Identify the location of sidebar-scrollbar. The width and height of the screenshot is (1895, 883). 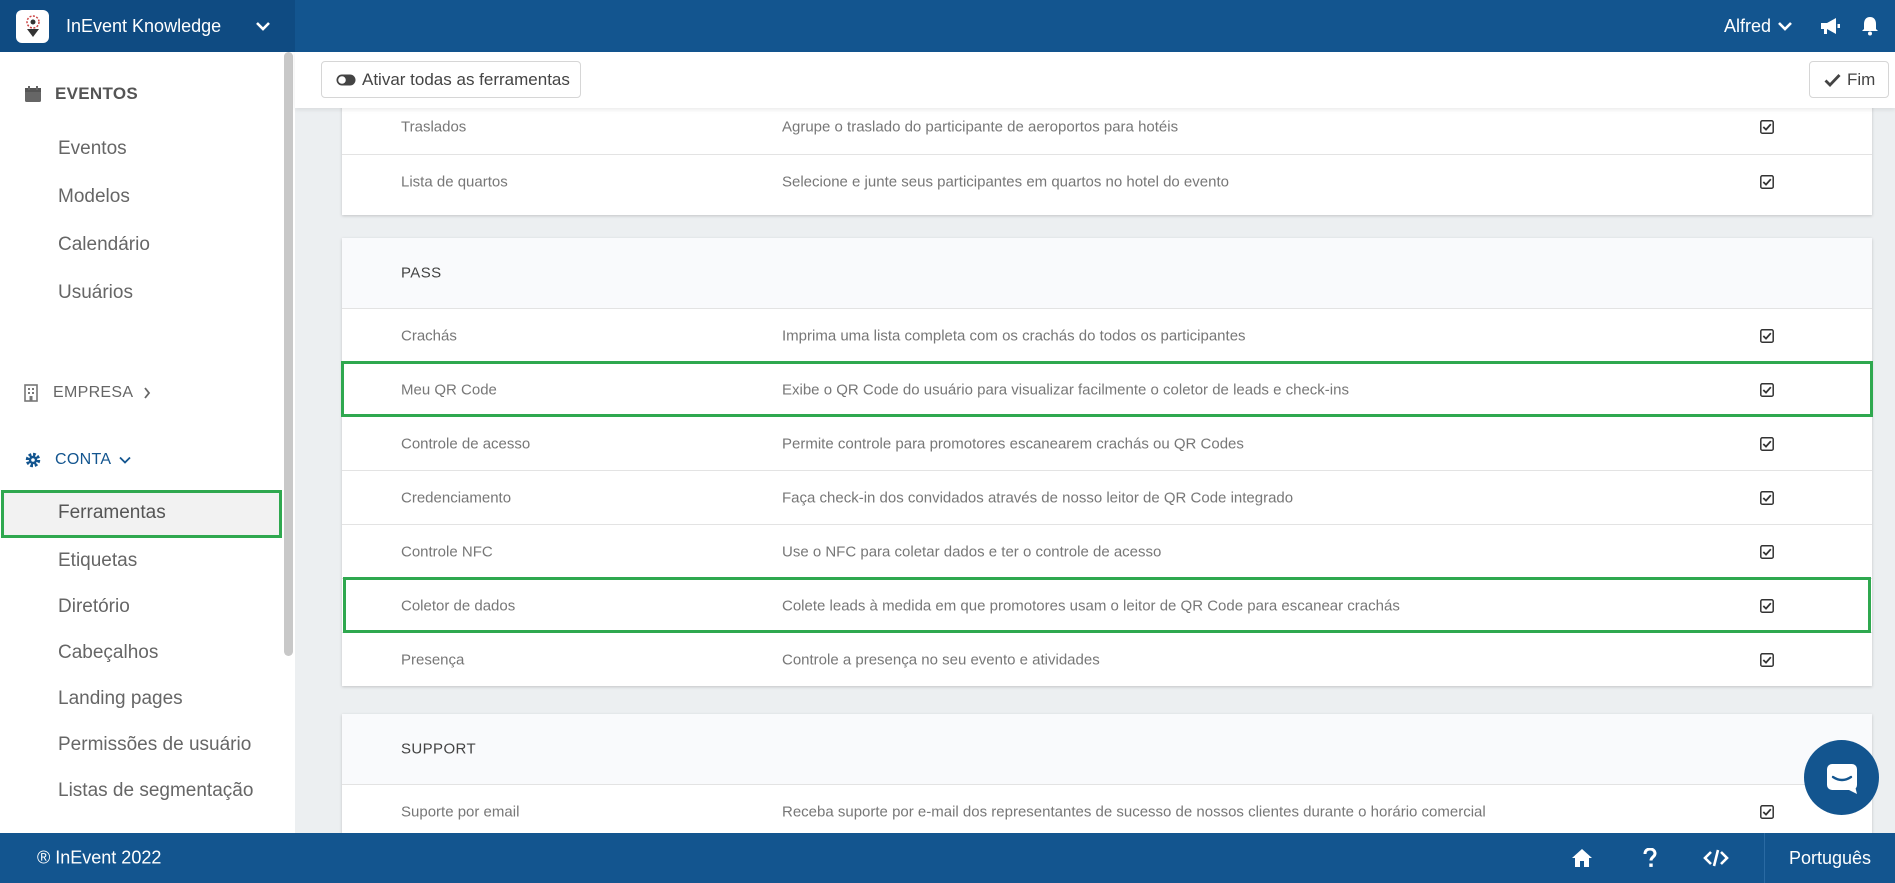
(288, 354).